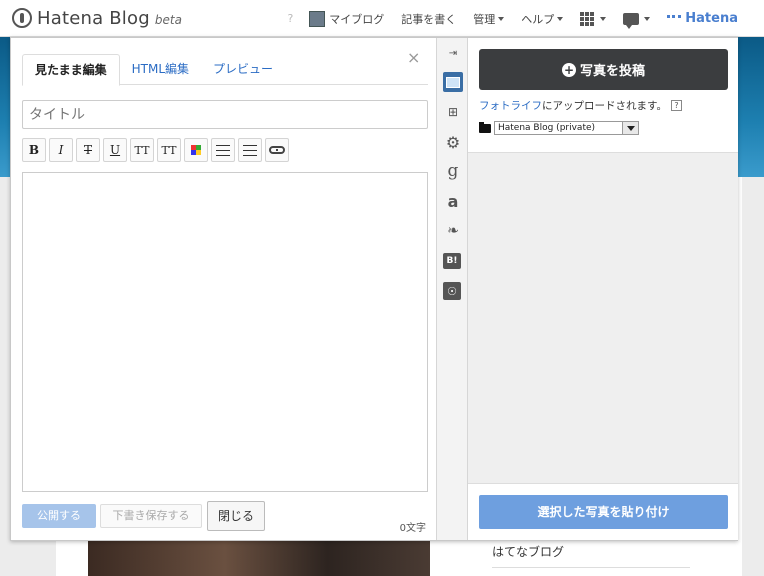  What do you see at coordinates (604, 106) in the screenshot?
I see `upload-note-text: にアップロードされます。` at bounding box center [604, 106].